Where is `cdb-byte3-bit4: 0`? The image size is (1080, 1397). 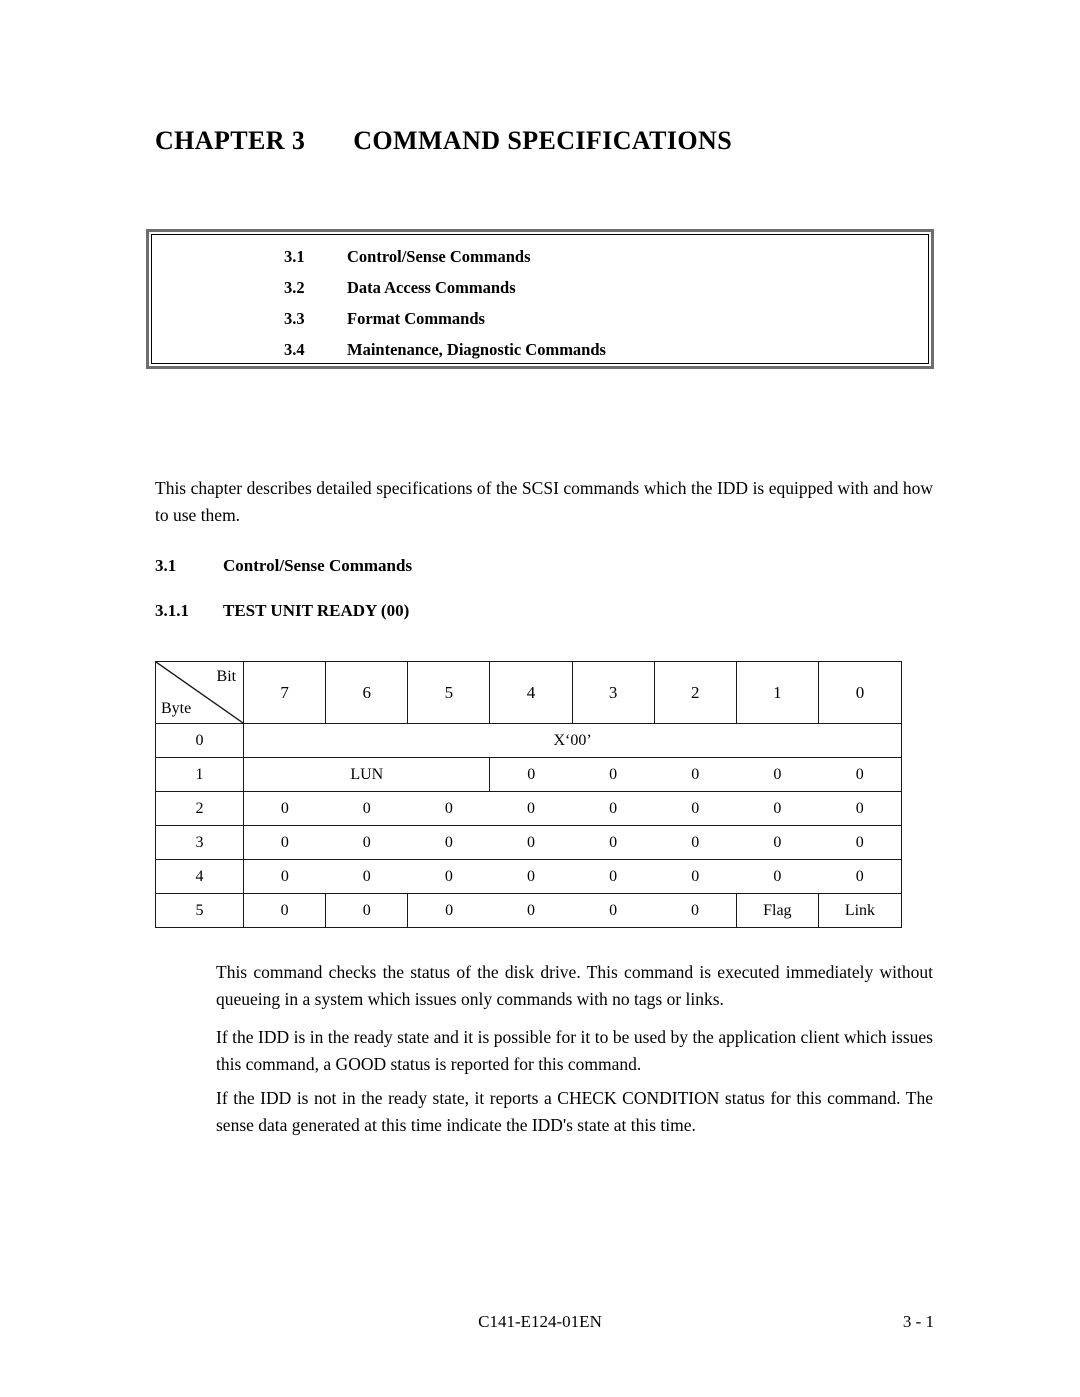
cdb-byte3-bit4: 0 is located at coordinates (531, 842).